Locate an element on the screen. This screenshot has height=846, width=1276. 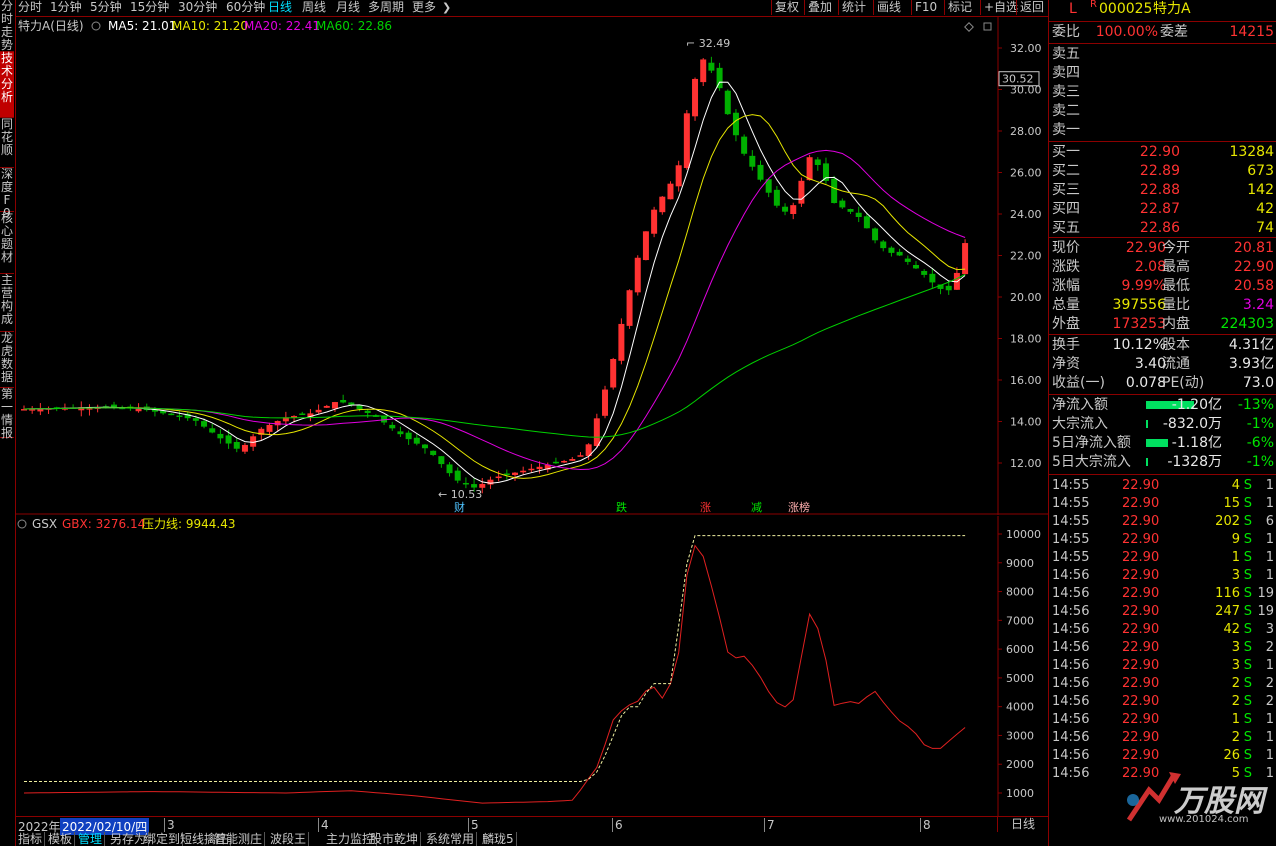
event-label-0: 财 is located at coordinates (459, 507).